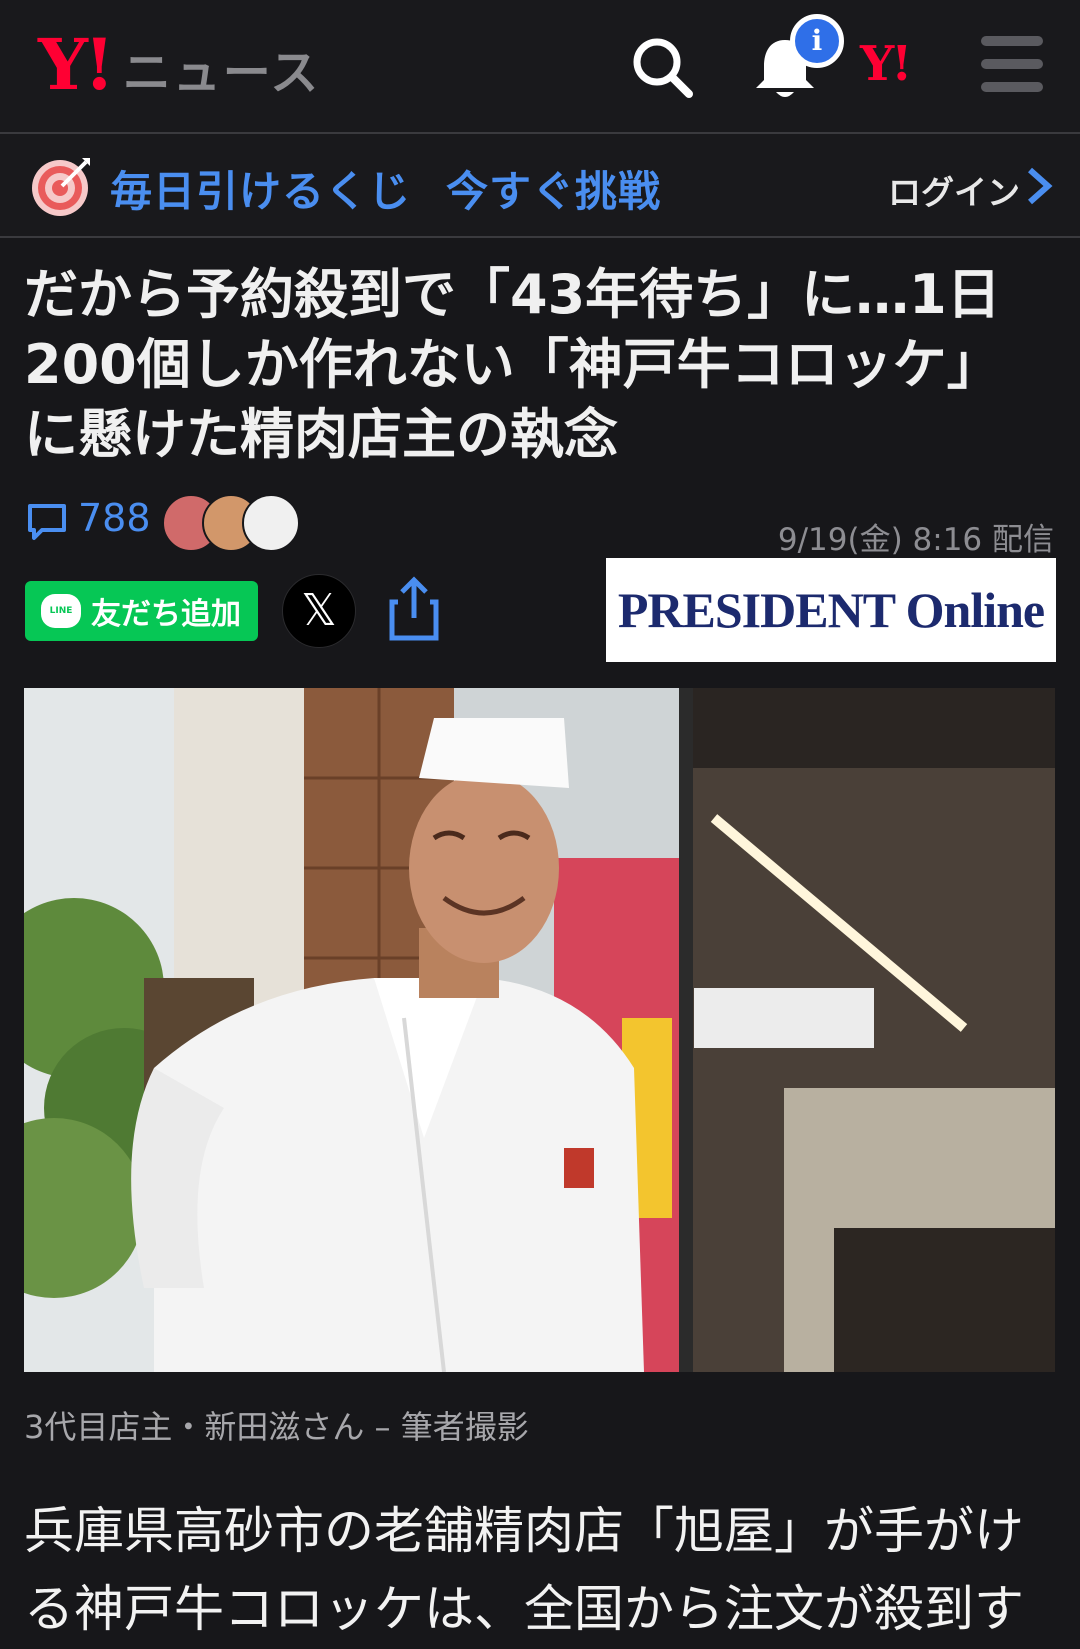 This screenshot has height=1649, width=1080. I want to click on share-icon, so click(414, 609).